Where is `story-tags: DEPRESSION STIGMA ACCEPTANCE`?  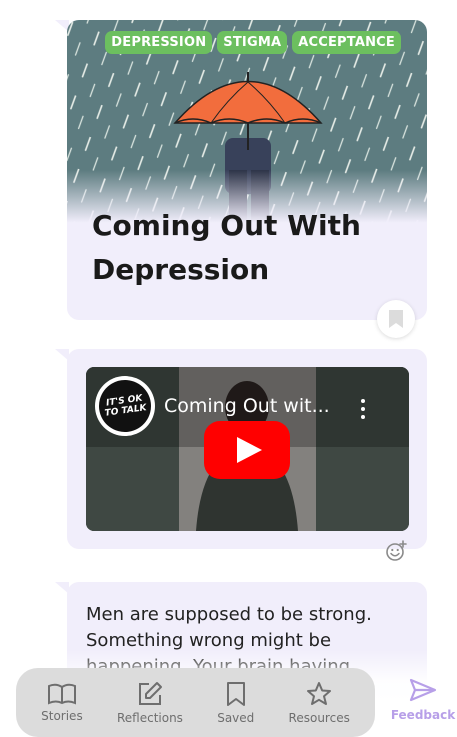 story-tags: DEPRESSION STIGMA ACCEPTANCE is located at coordinates (253, 42).